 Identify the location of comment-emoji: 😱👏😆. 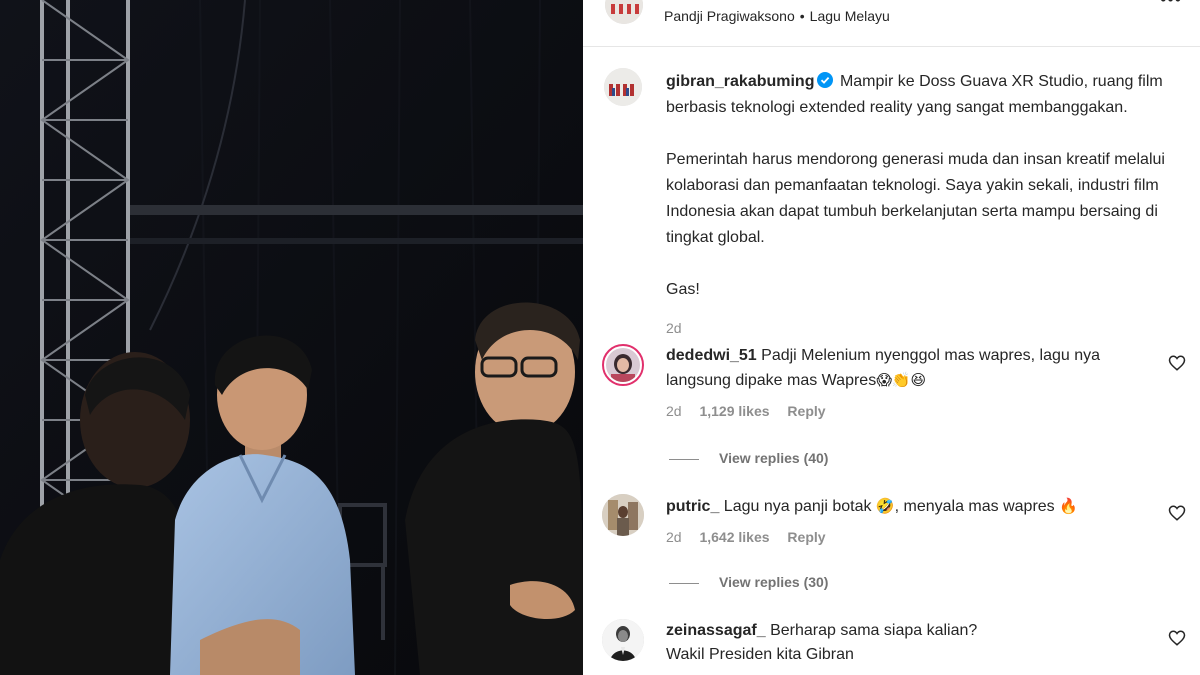
(901, 380).